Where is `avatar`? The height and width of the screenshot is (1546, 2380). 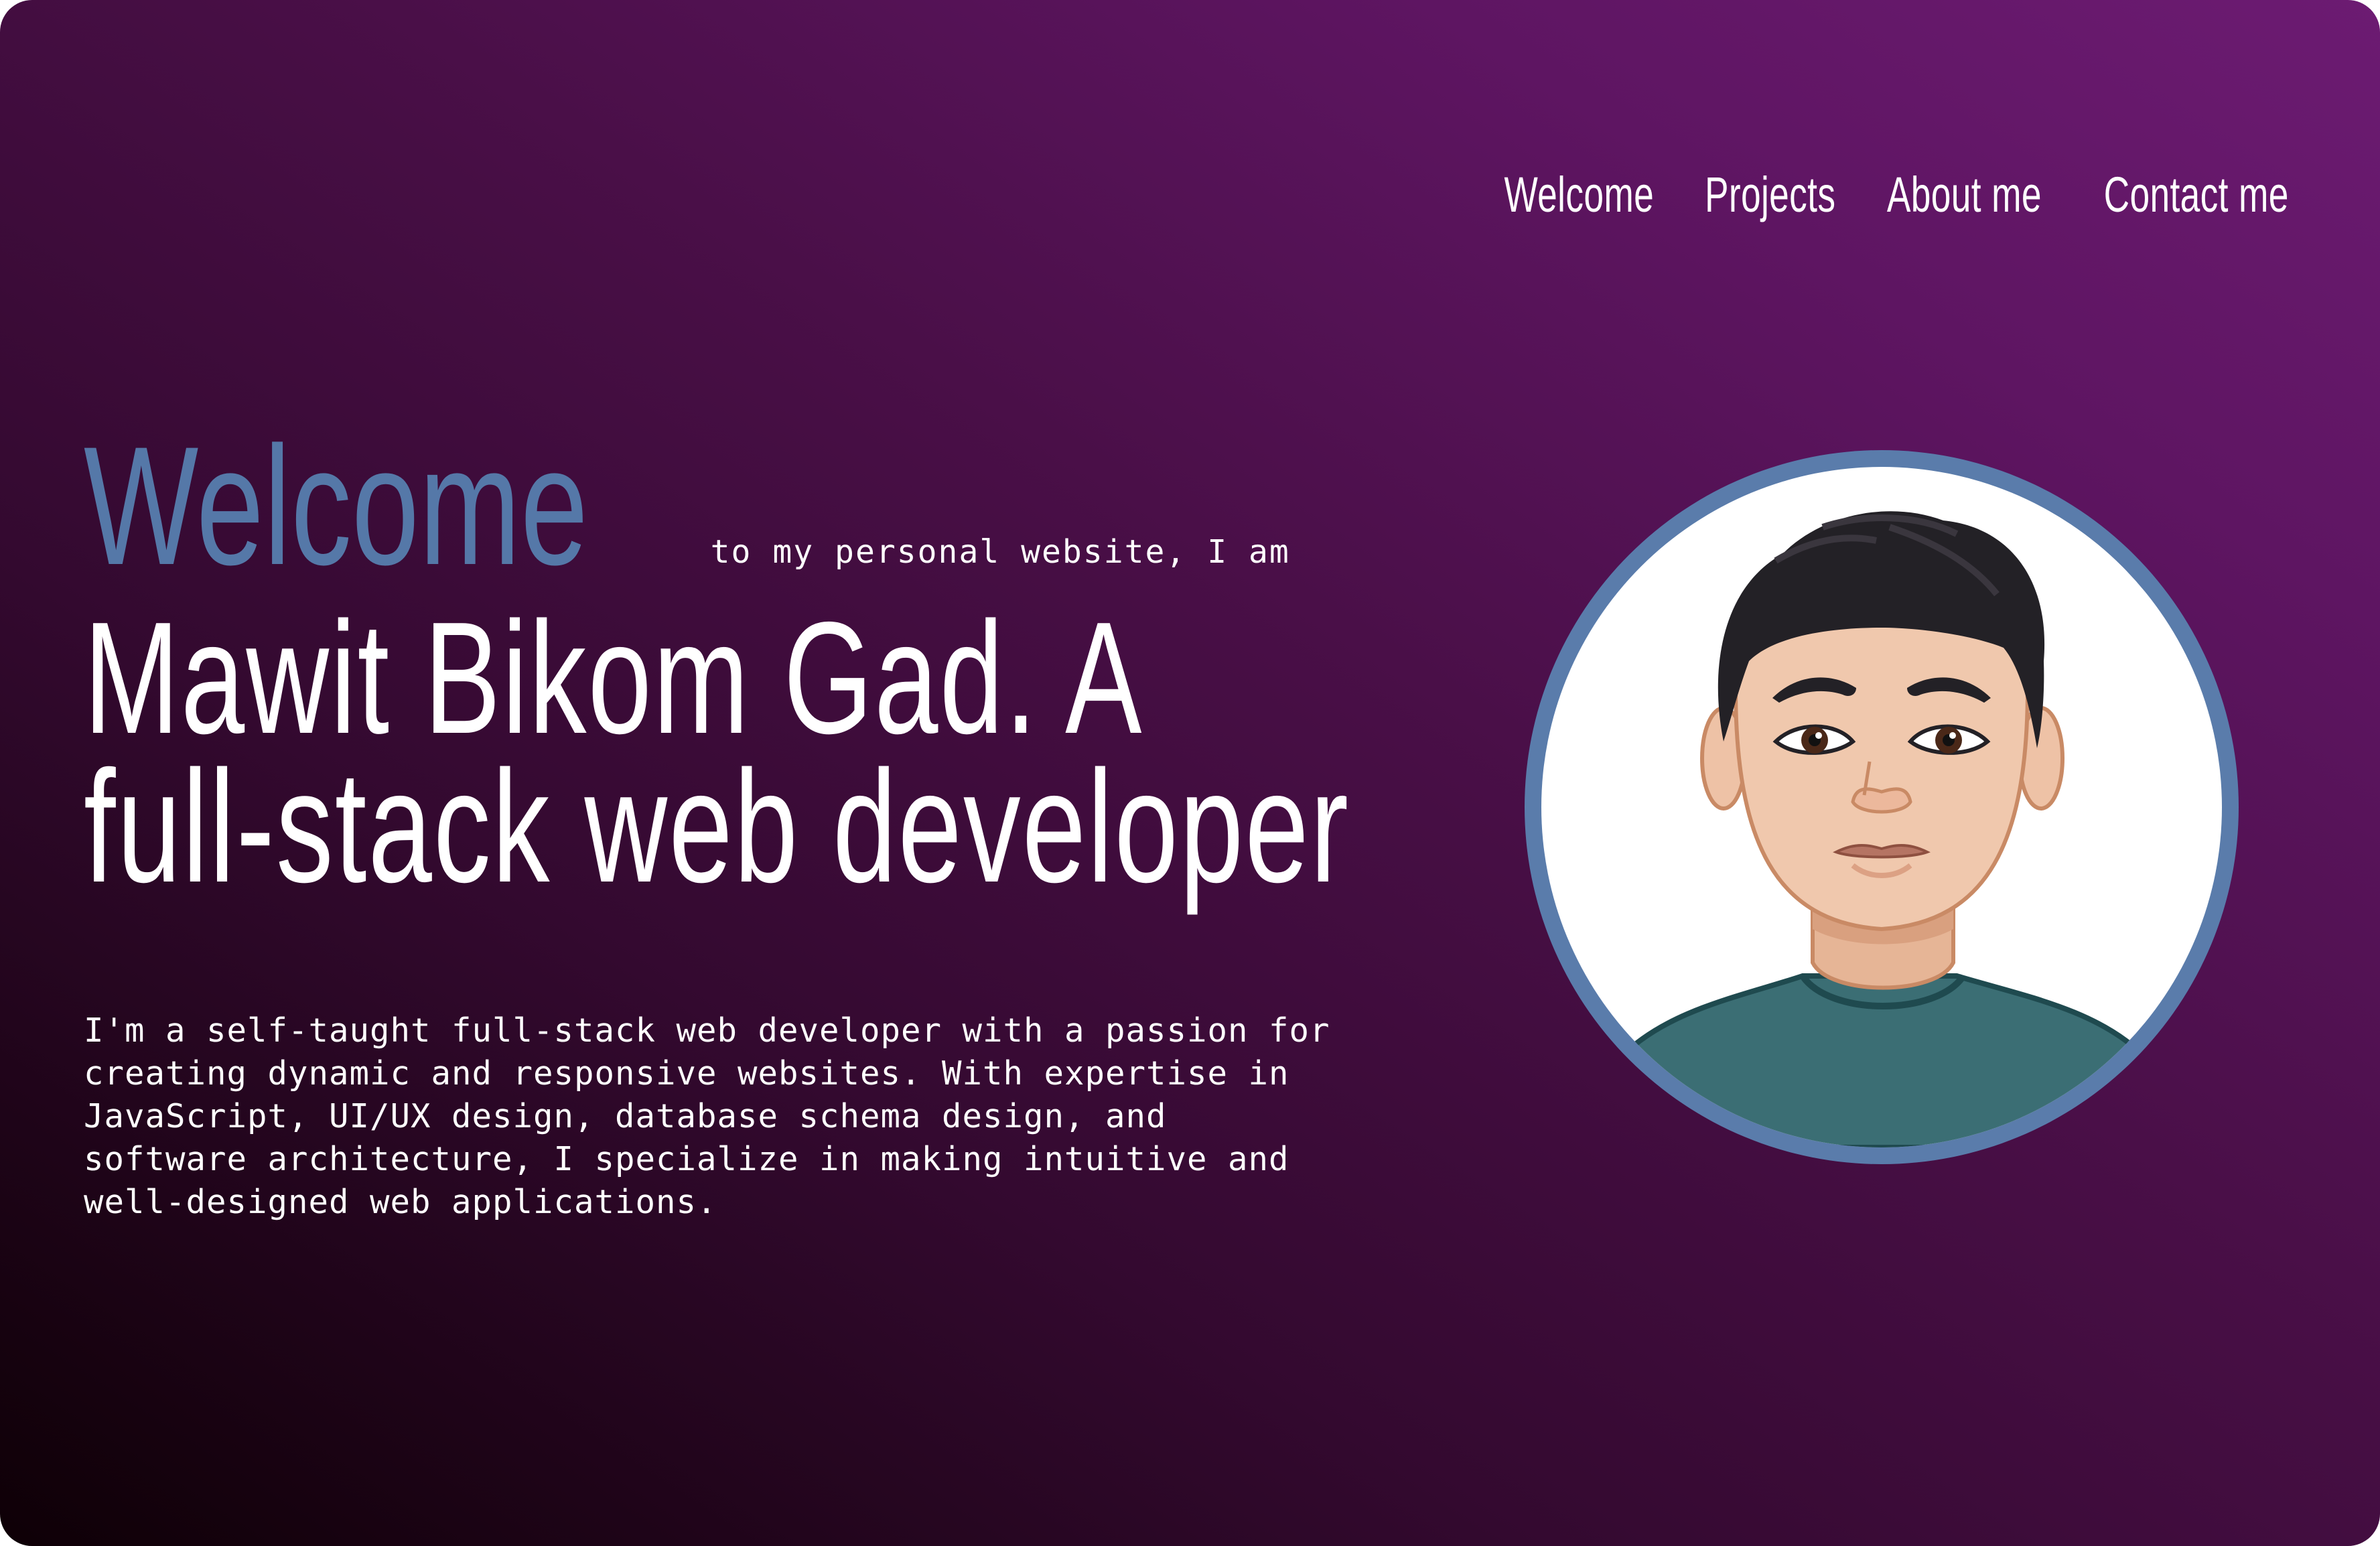 avatar is located at coordinates (1882, 807).